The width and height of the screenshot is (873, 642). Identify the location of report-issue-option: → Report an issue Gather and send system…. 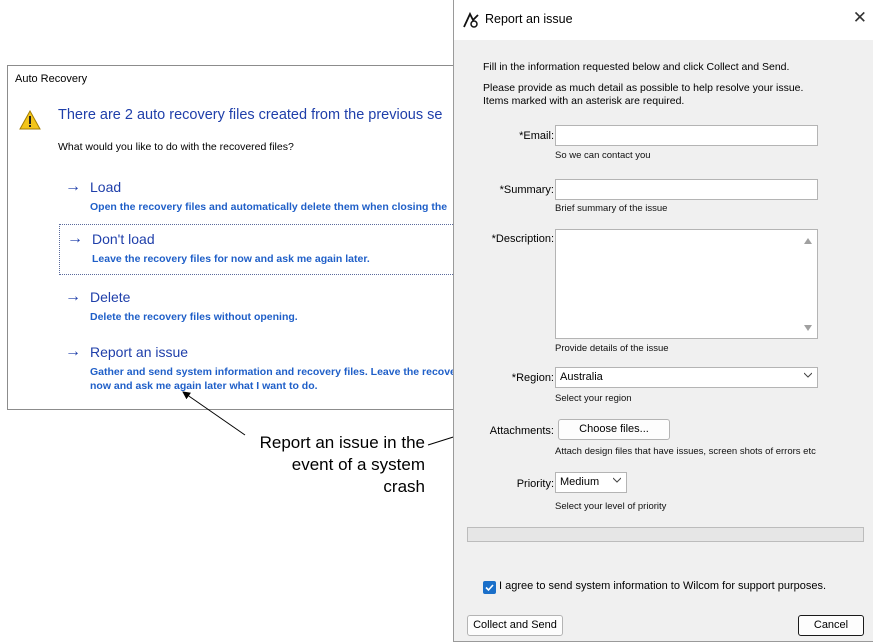
(258, 368).